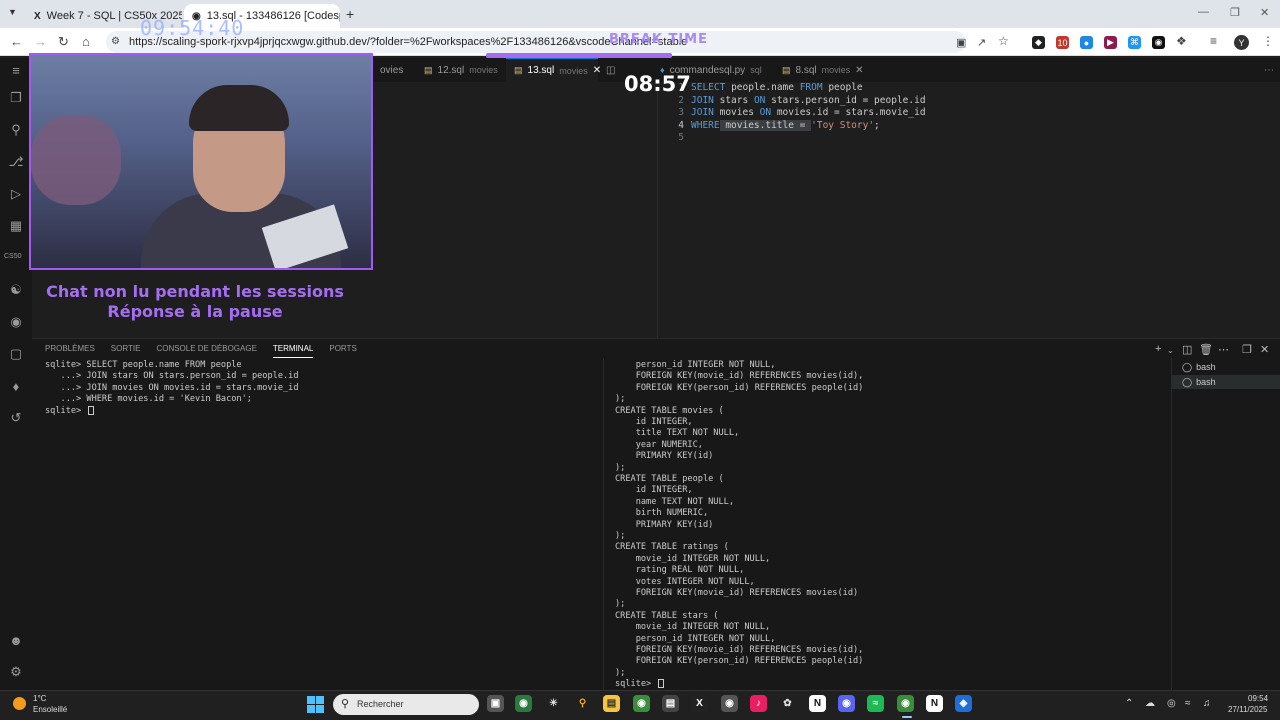  What do you see at coordinates (406, 704) in the screenshot?
I see `taskbar-search-box` at bounding box center [406, 704].